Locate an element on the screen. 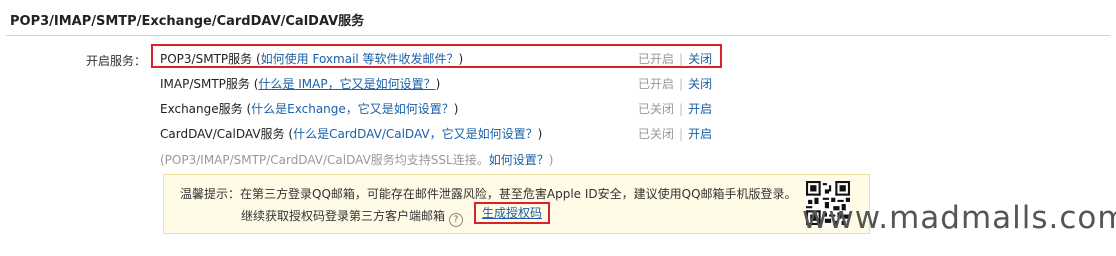 The width and height of the screenshot is (1116, 256). help-link-exchange: 什么是Exchange，它又是如何设置？ is located at coordinates (352, 109).